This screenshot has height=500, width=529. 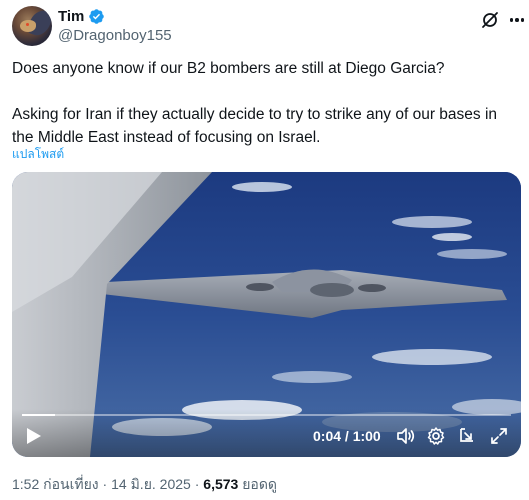 What do you see at coordinates (38, 154) in the screenshot?
I see `translate-post-link: แปลโพสต์` at bounding box center [38, 154].